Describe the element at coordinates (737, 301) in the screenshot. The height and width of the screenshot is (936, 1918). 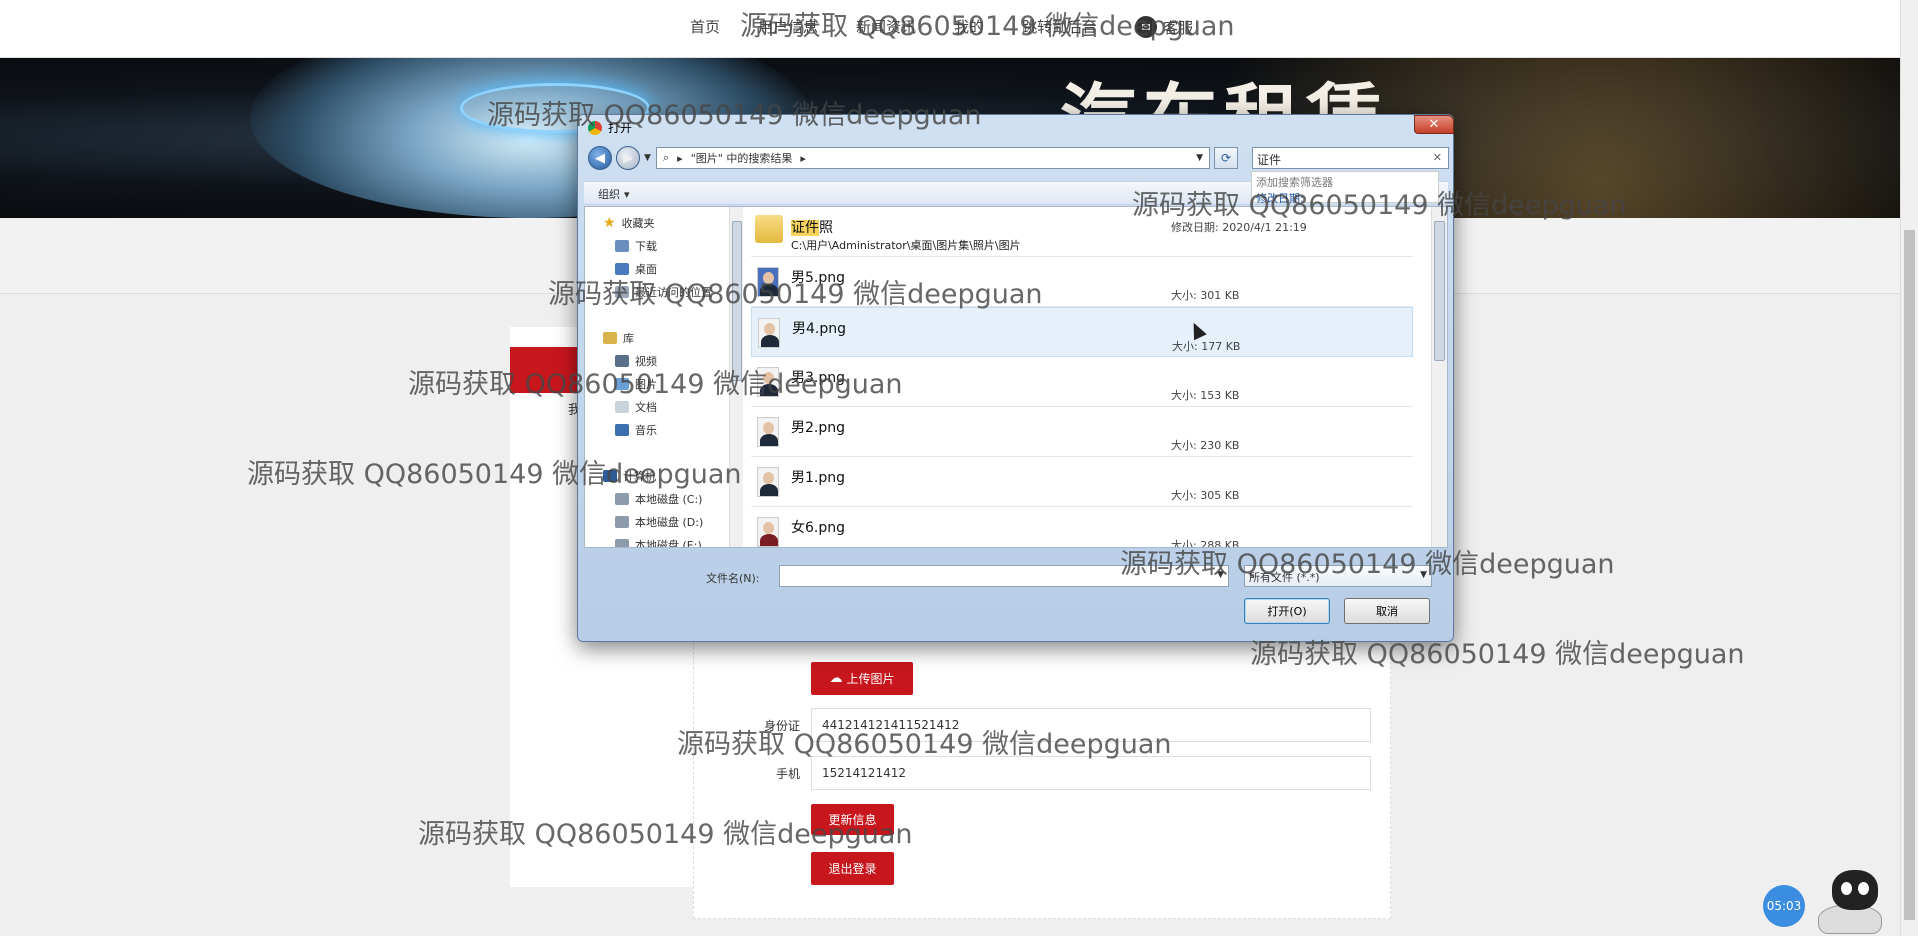
I see `tree-scrollbar-thumb` at that location.